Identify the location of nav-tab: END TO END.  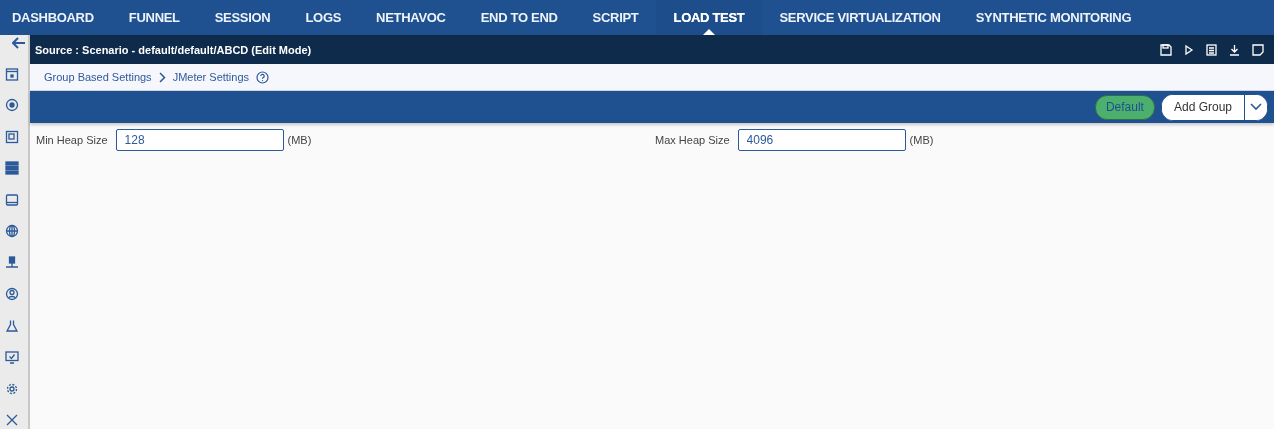
(519, 17).